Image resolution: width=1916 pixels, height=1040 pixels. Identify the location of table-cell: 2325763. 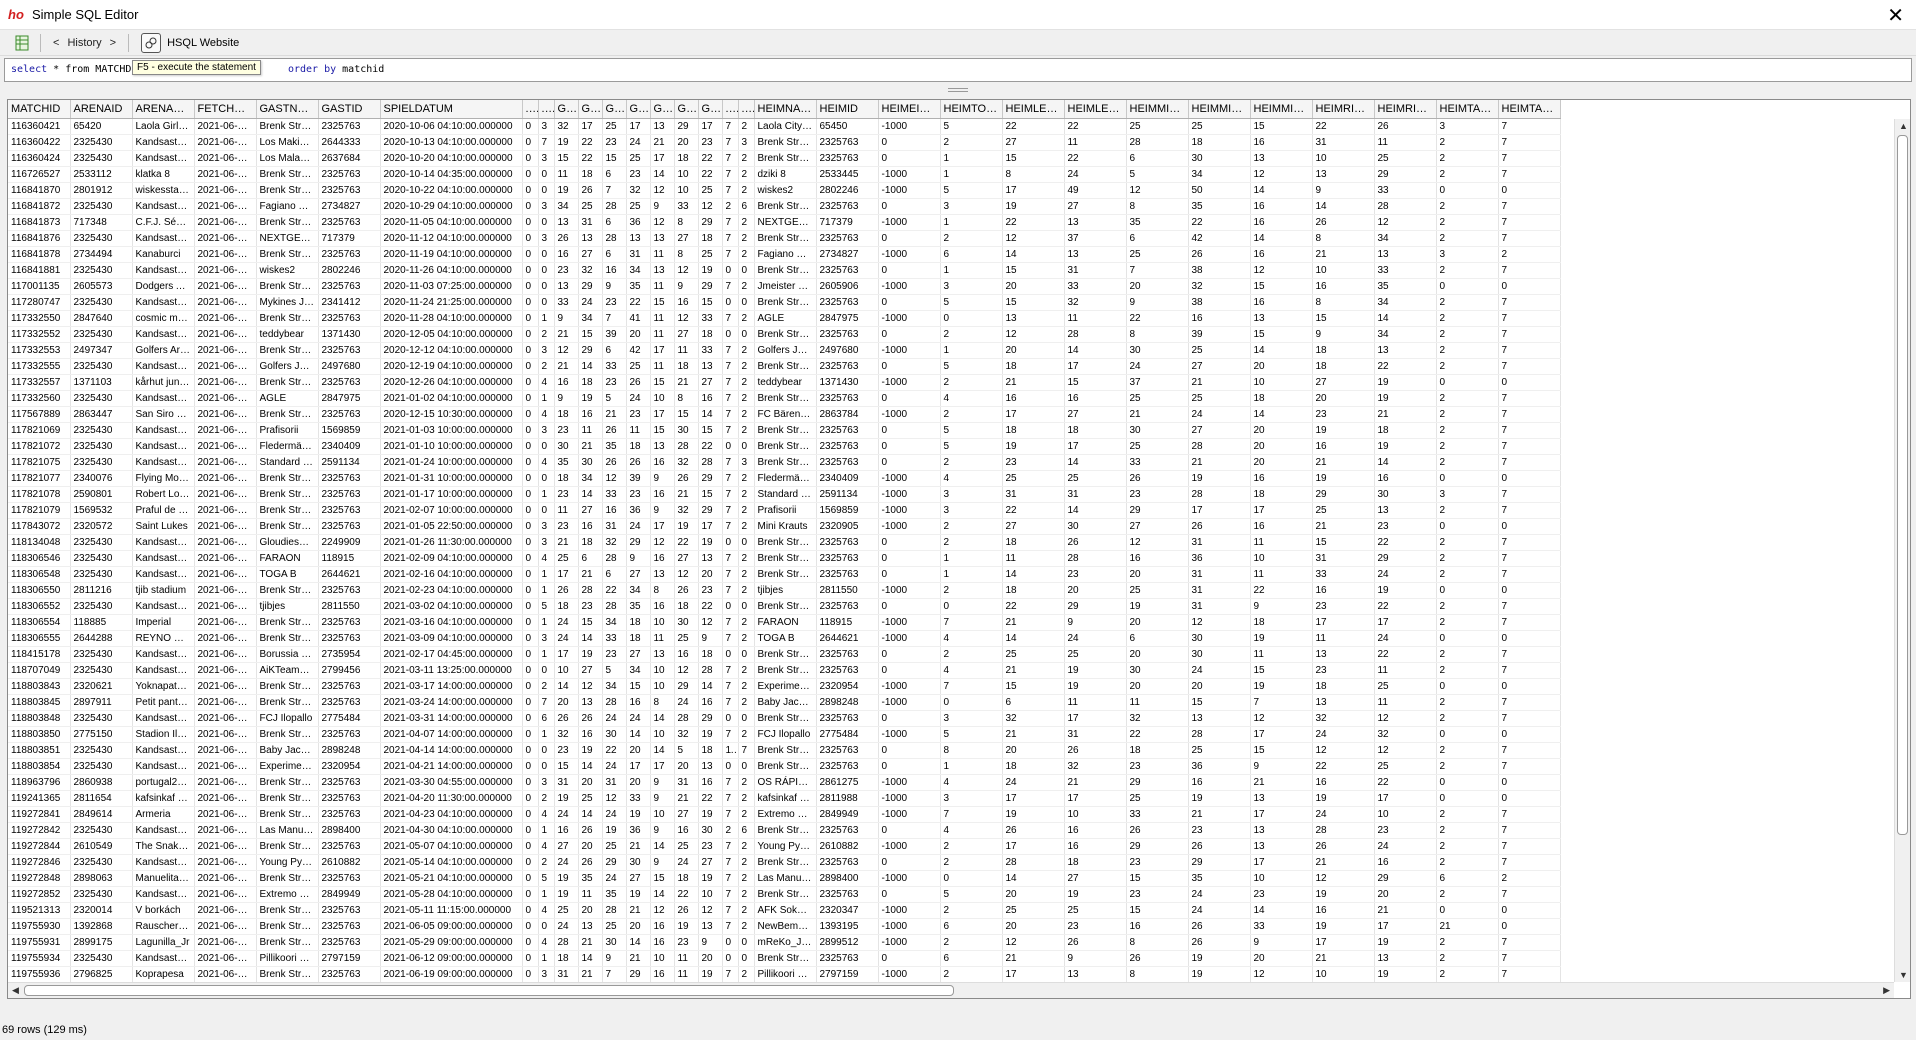
(847, 398).